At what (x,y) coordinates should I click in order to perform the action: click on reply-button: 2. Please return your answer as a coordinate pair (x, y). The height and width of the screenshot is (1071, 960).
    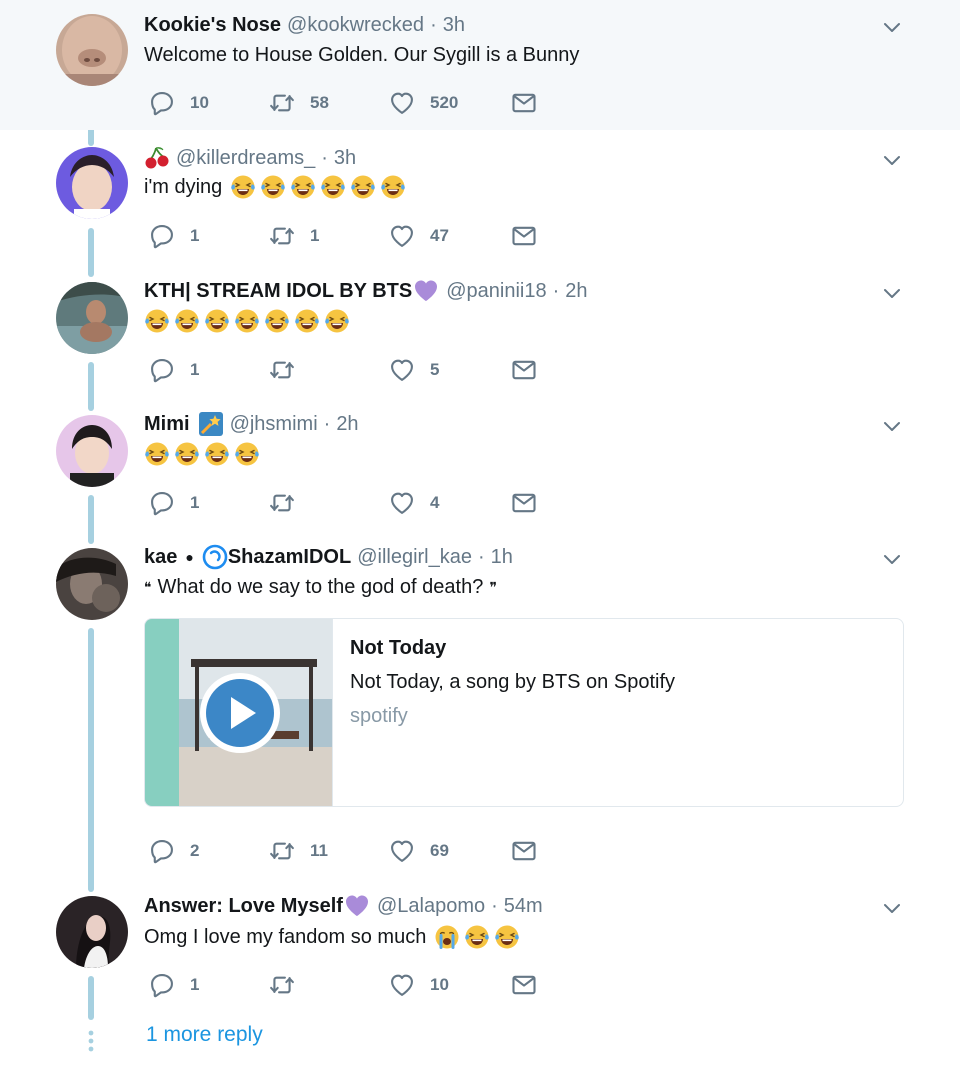
    Looking at the image, I should click on (173, 851).